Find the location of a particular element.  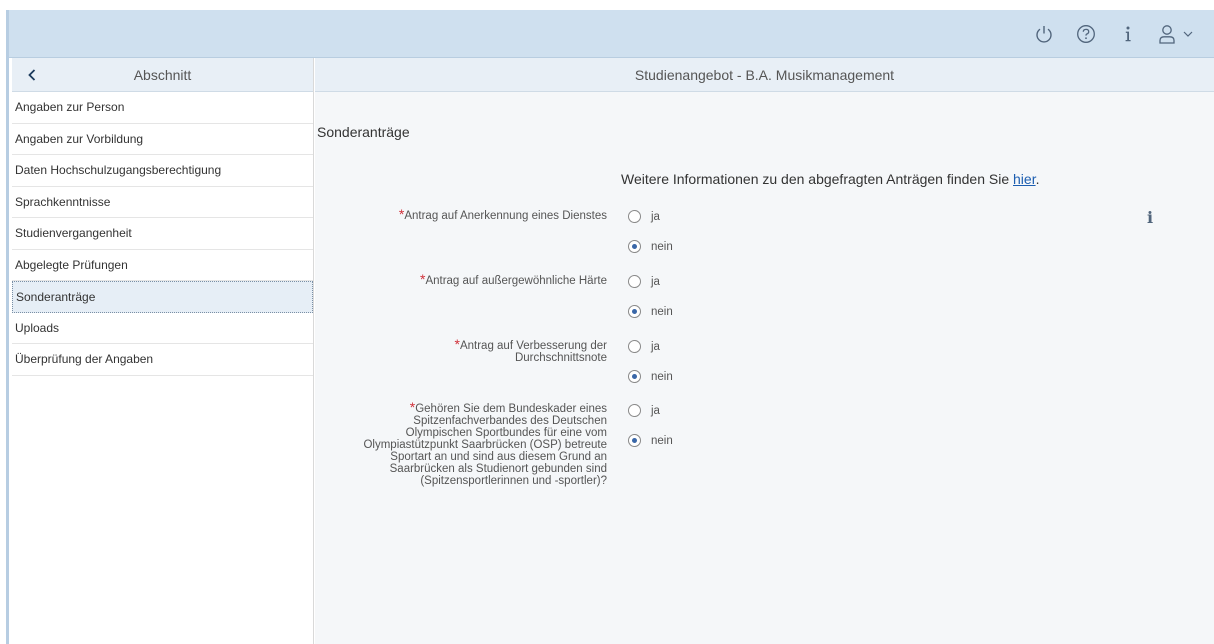

field-label-line: Sportart an und sind aus diesem Grund an is located at coordinates (498, 457).